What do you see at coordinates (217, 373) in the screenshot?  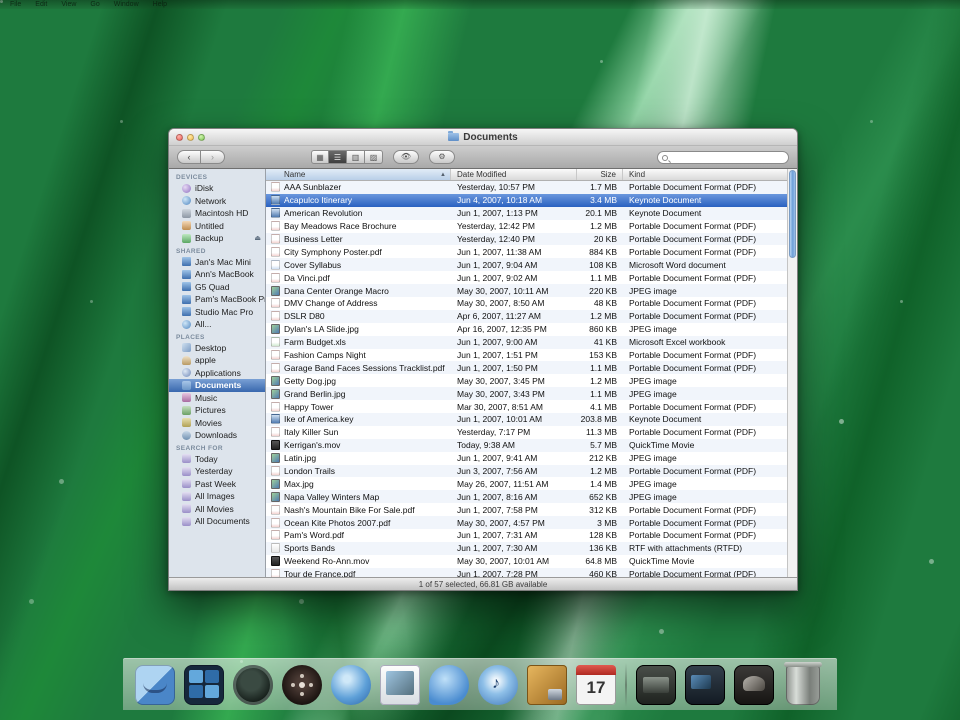 I see `sidebar-item-applications: Applications` at bounding box center [217, 373].